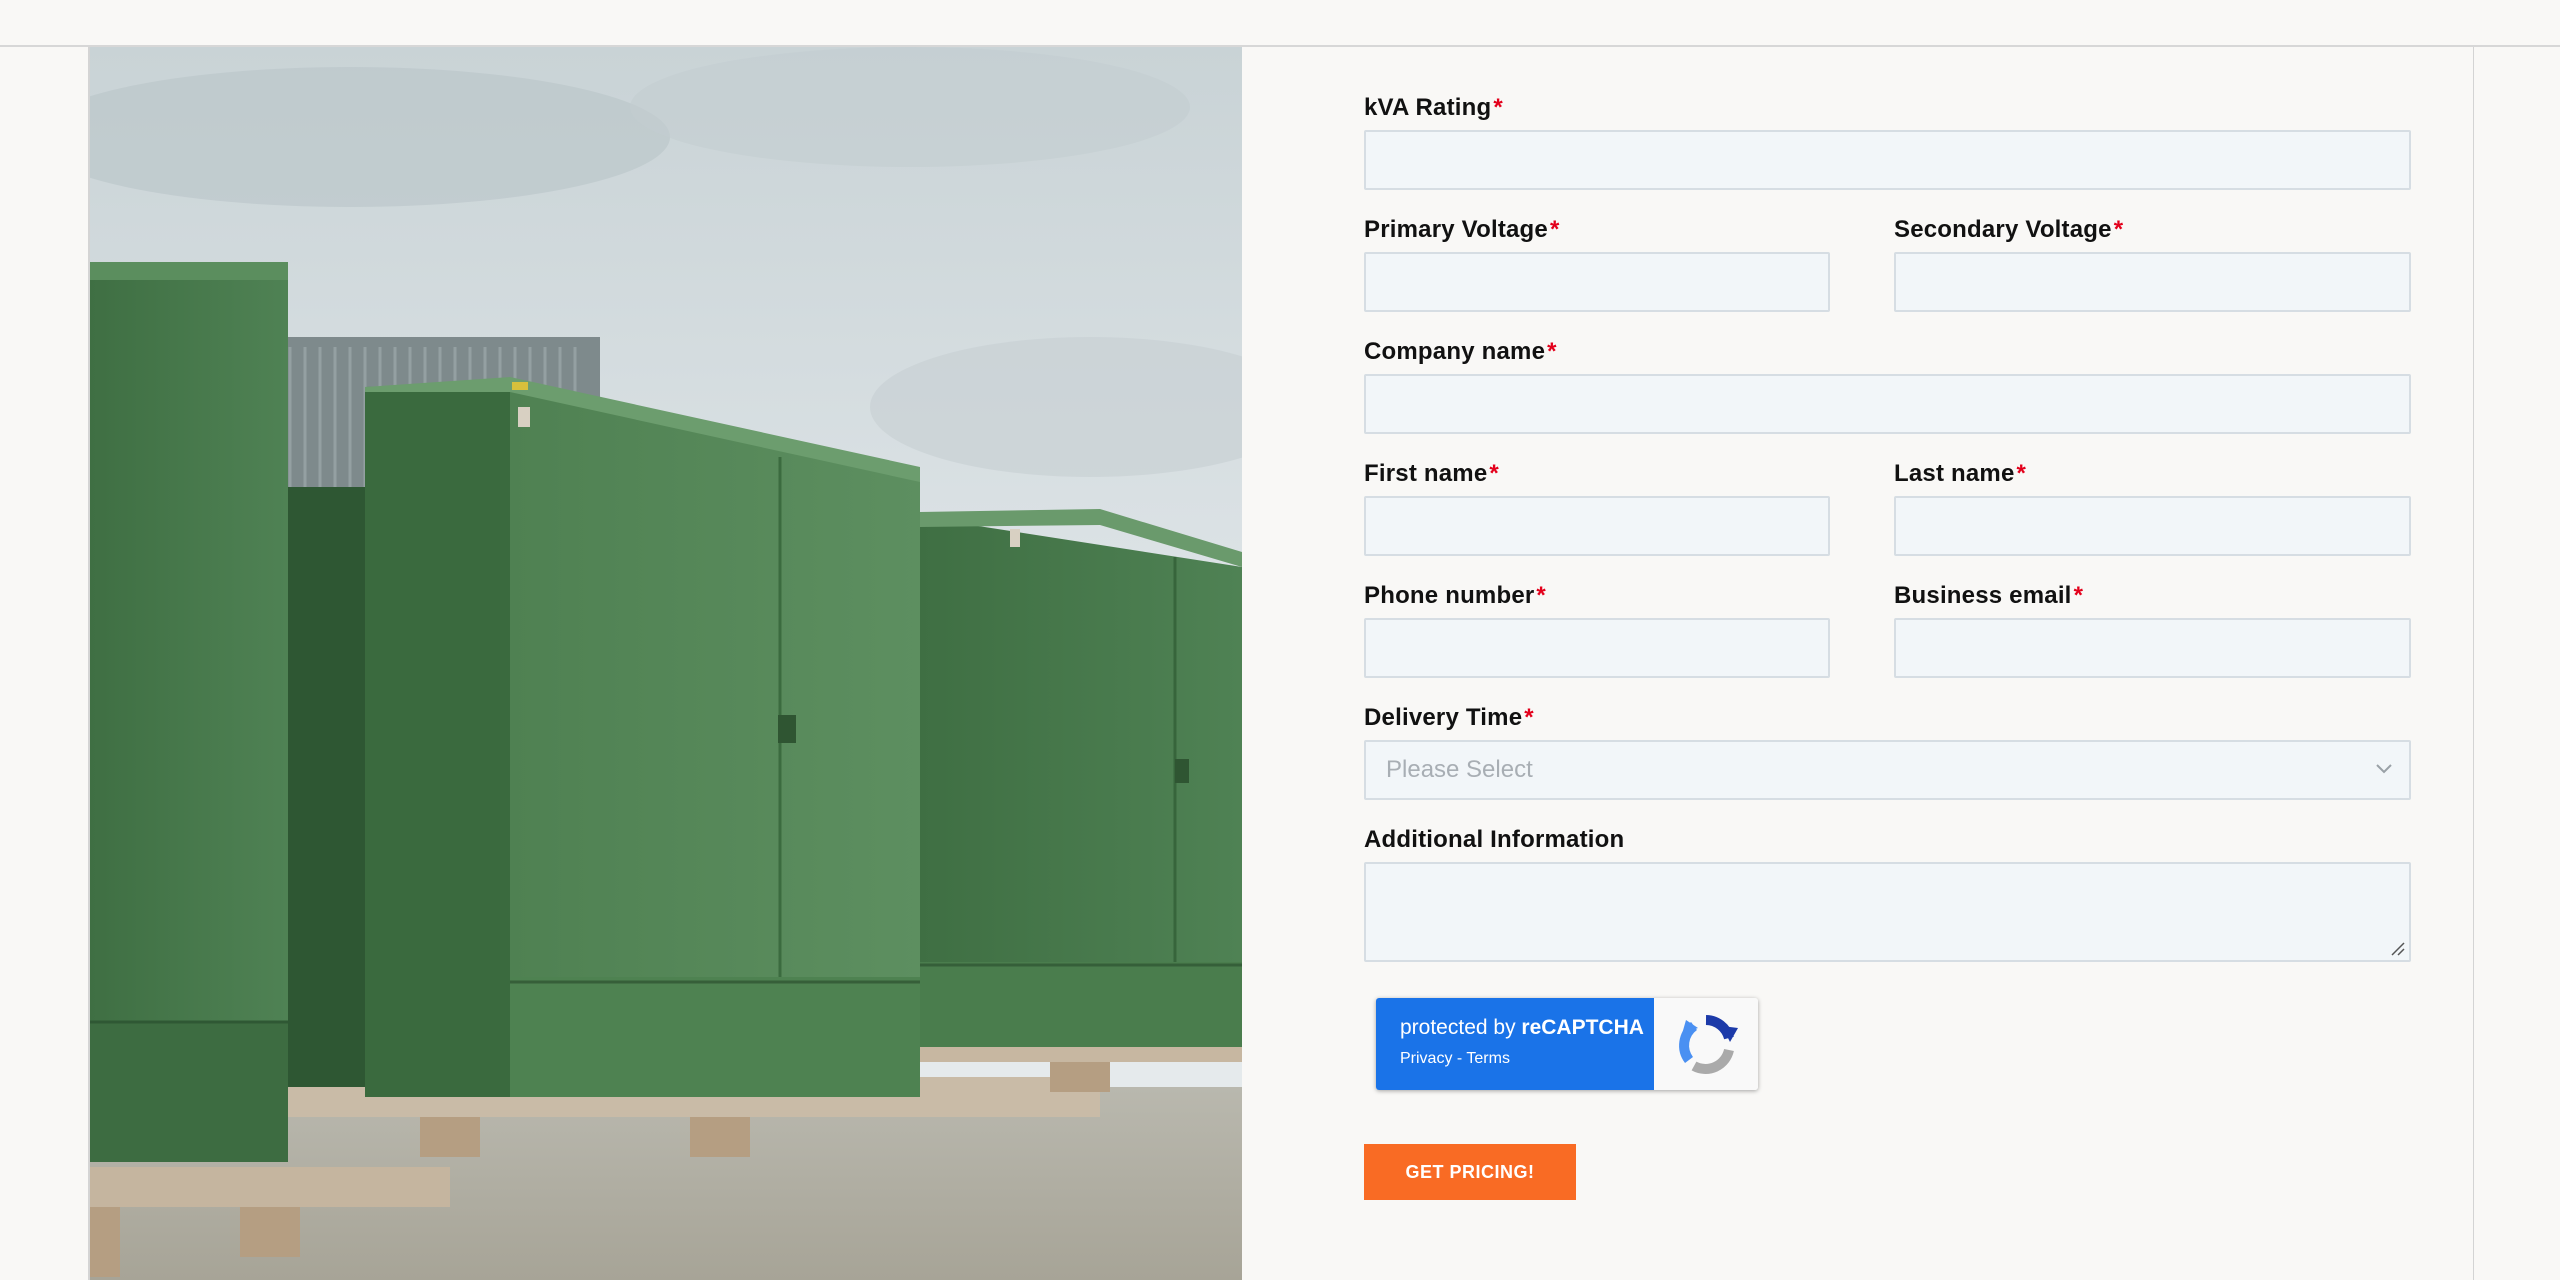 Image resolution: width=2560 pixels, height=1280 pixels. I want to click on phone-number-label-text: Phone number, so click(1449, 595).